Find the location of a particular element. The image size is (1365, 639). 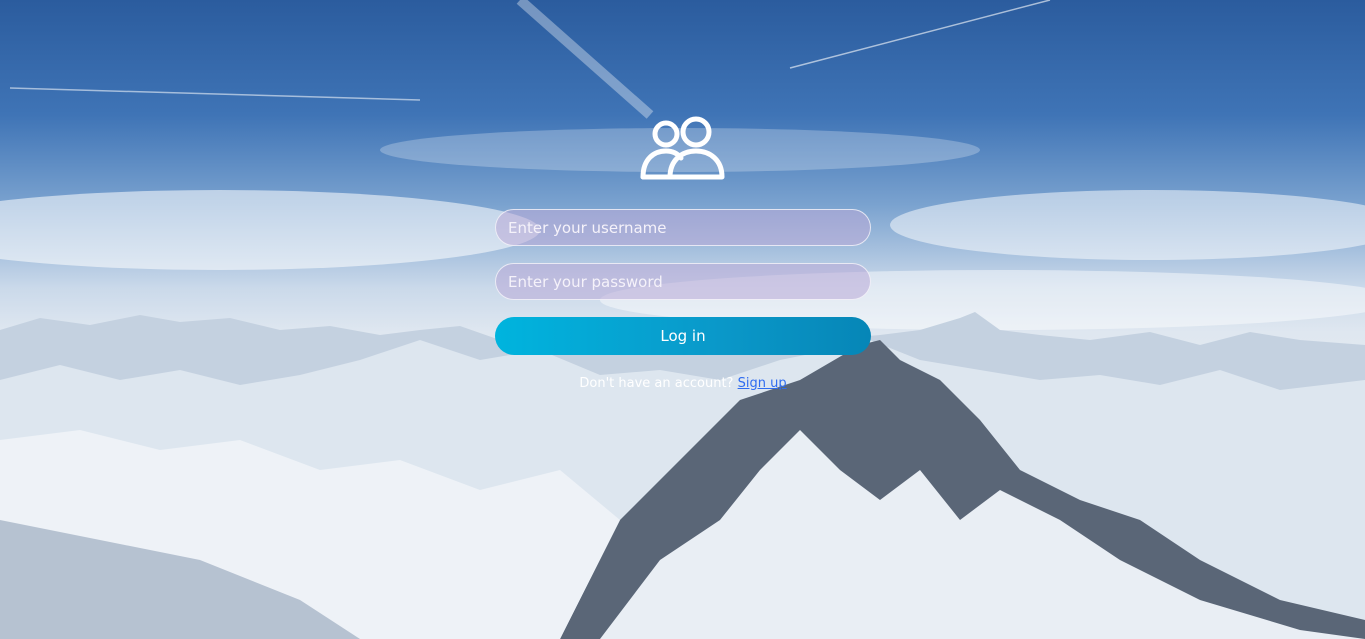

username-input is located at coordinates (683, 227).